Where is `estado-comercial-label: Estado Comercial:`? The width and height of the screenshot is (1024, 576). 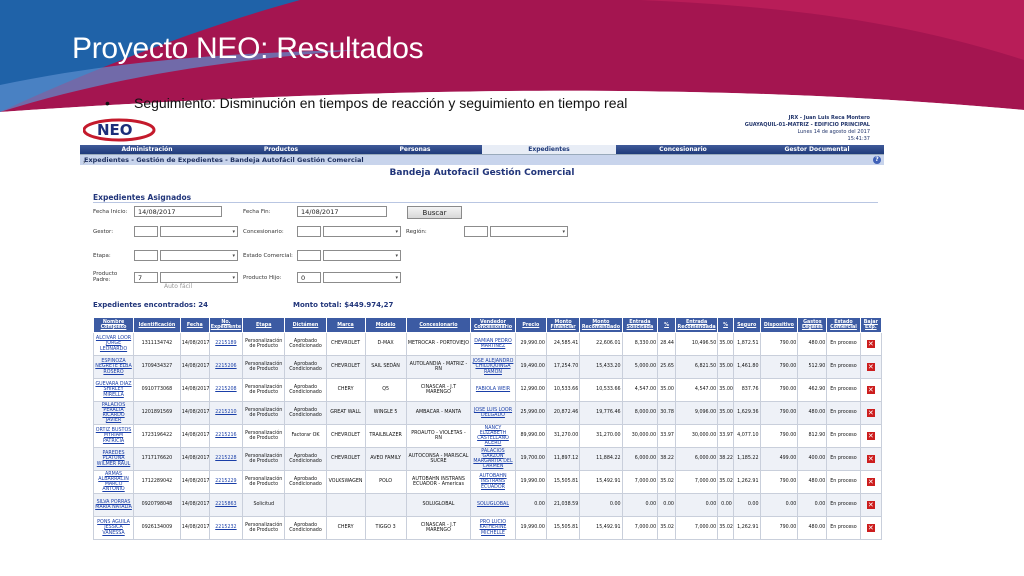
estado-comercial-label: Estado Comercial: is located at coordinates (268, 256).